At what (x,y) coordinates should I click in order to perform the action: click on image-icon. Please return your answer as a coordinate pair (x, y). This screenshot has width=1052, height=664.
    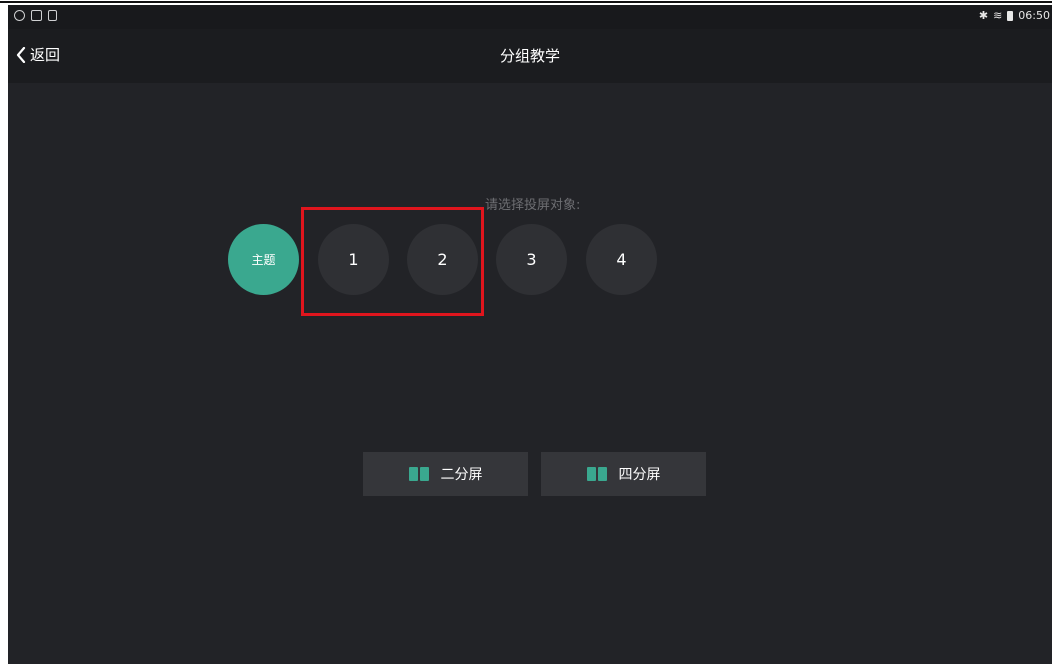
    Looking at the image, I should click on (36, 15).